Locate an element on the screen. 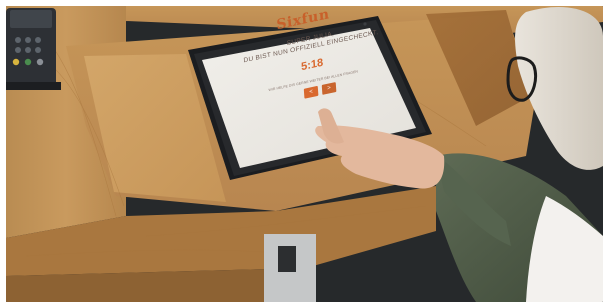 Image resolution: width=609 pixels, height=306 pixels. brand-logo: Sixfun is located at coordinates (303, 20).